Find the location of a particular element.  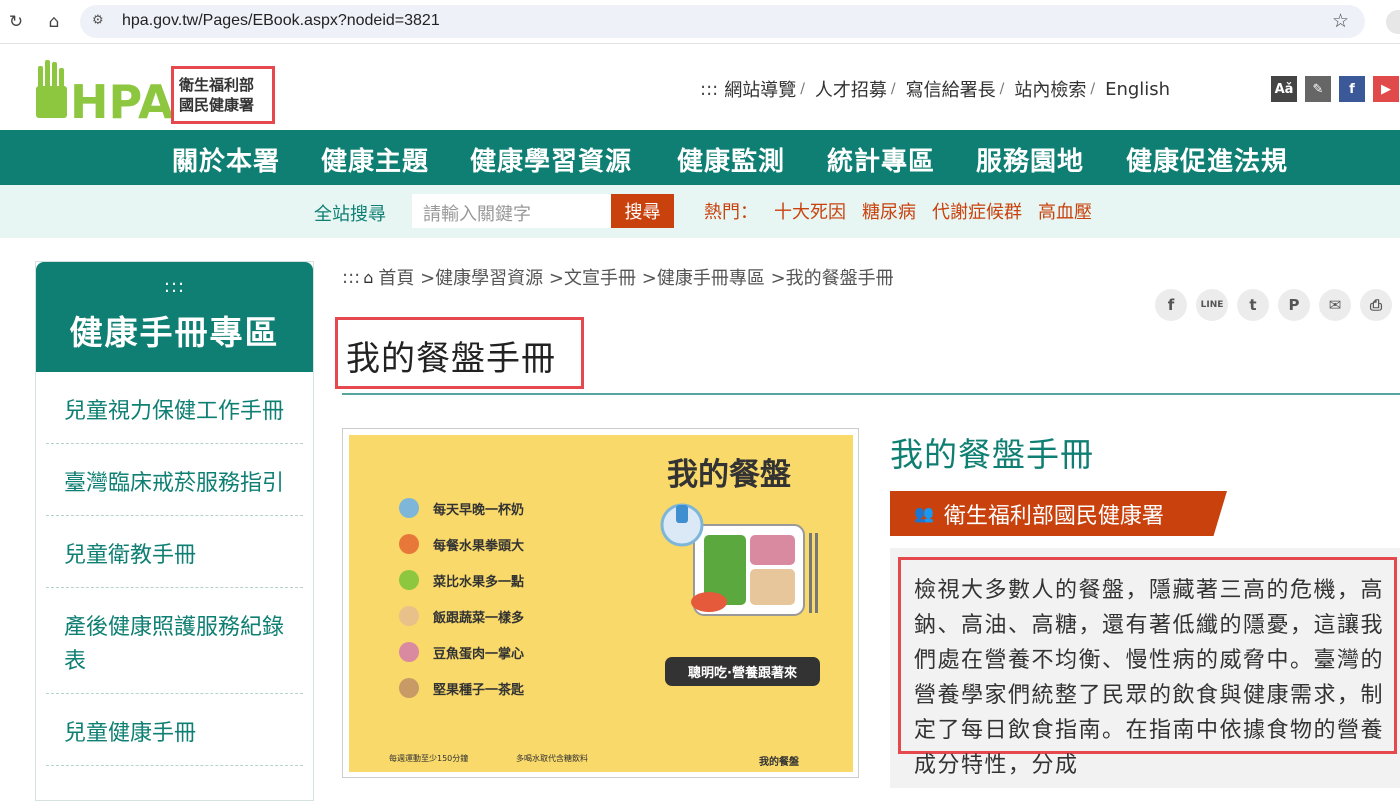

milk-icon is located at coordinates (409, 508).